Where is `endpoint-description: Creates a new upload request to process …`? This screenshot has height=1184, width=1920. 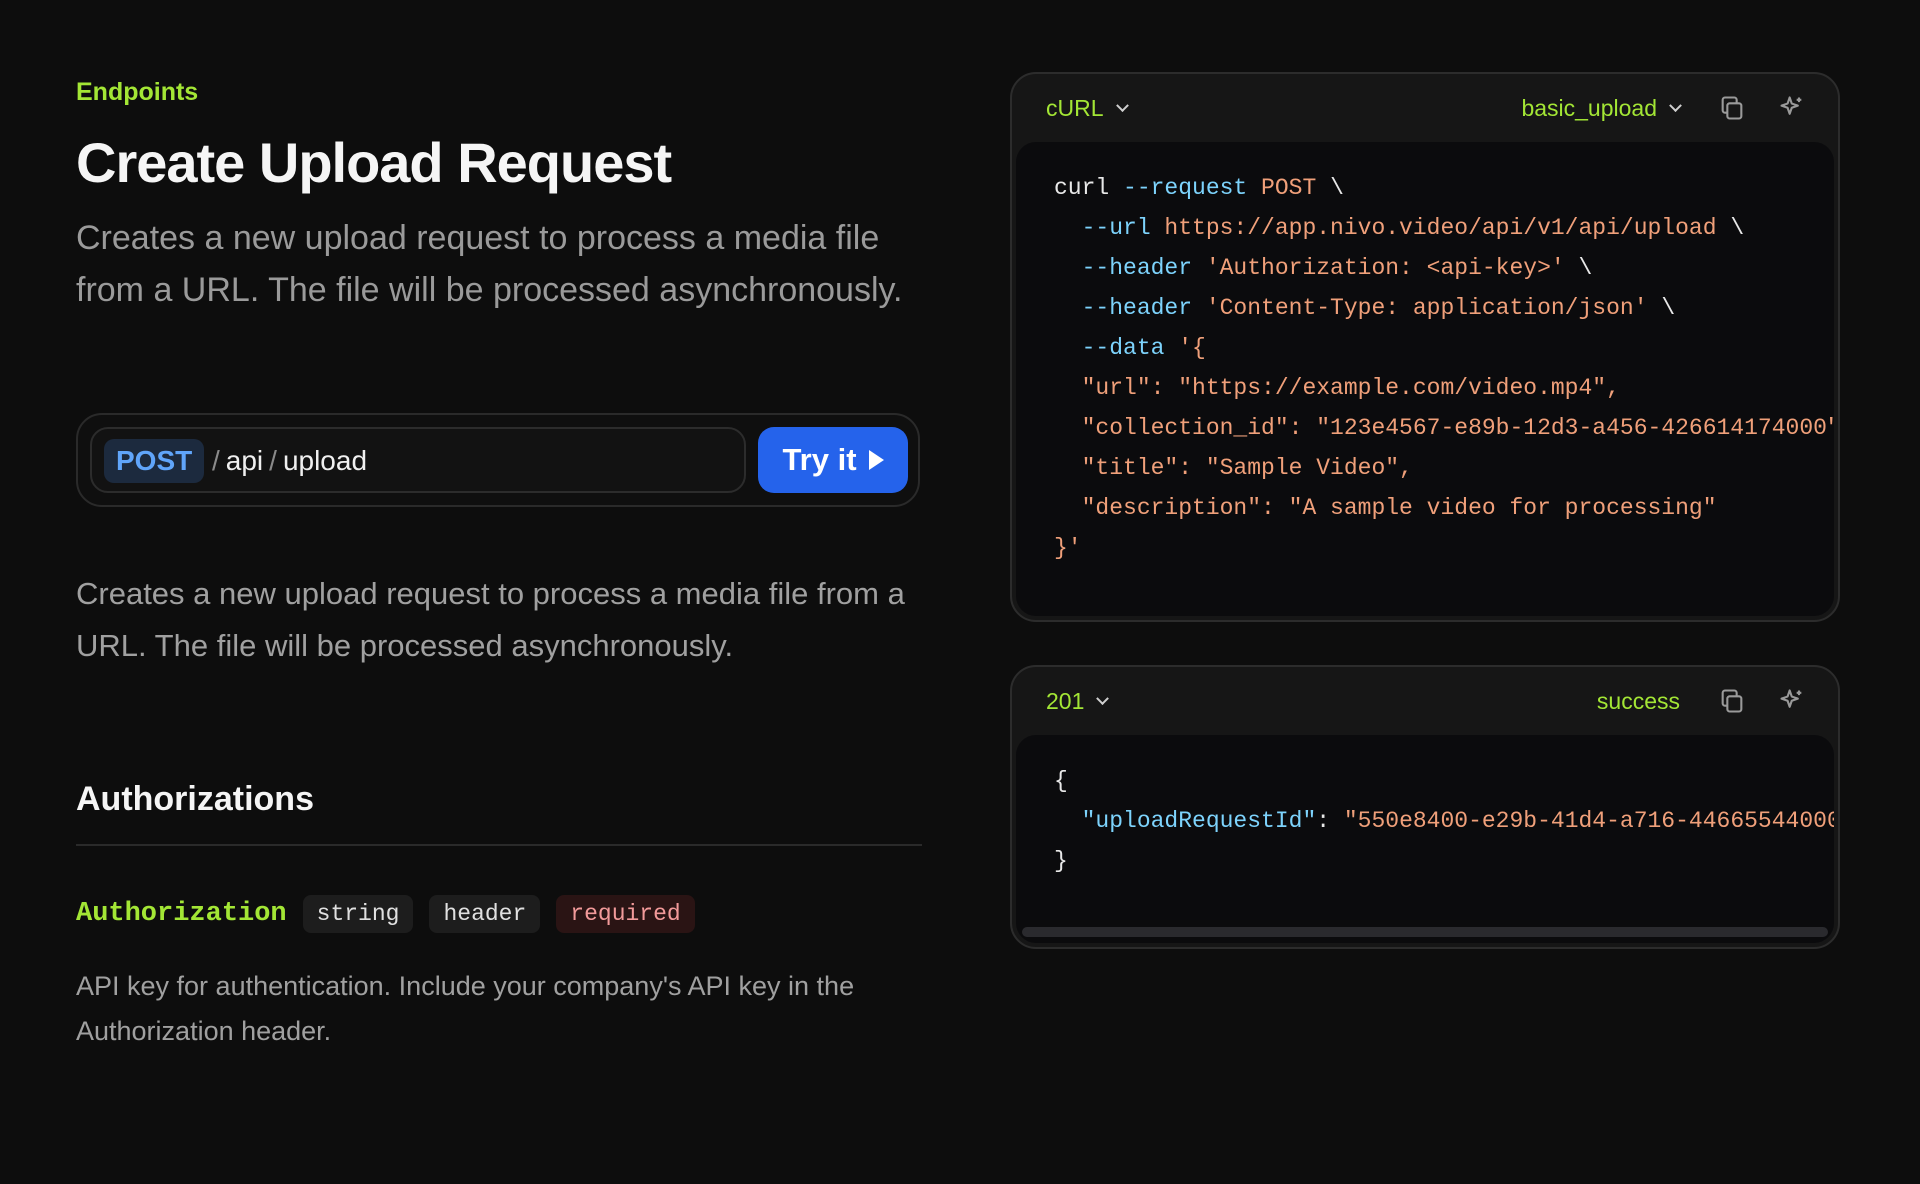
endpoint-description: Creates a new upload request to process … is located at coordinates (490, 619).